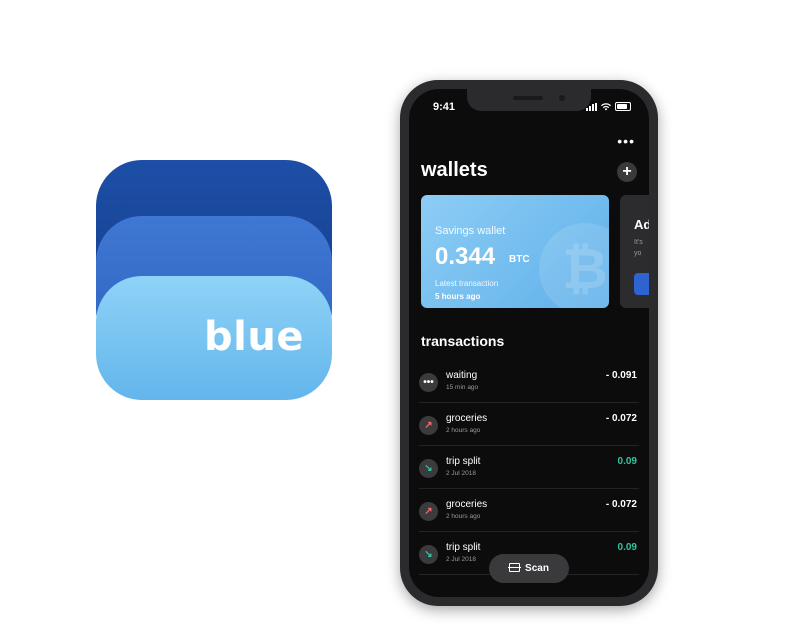  What do you see at coordinates (254, 337) in the screenshot?
I see `app-wordmark: blue` at bounding box center [254, 337].